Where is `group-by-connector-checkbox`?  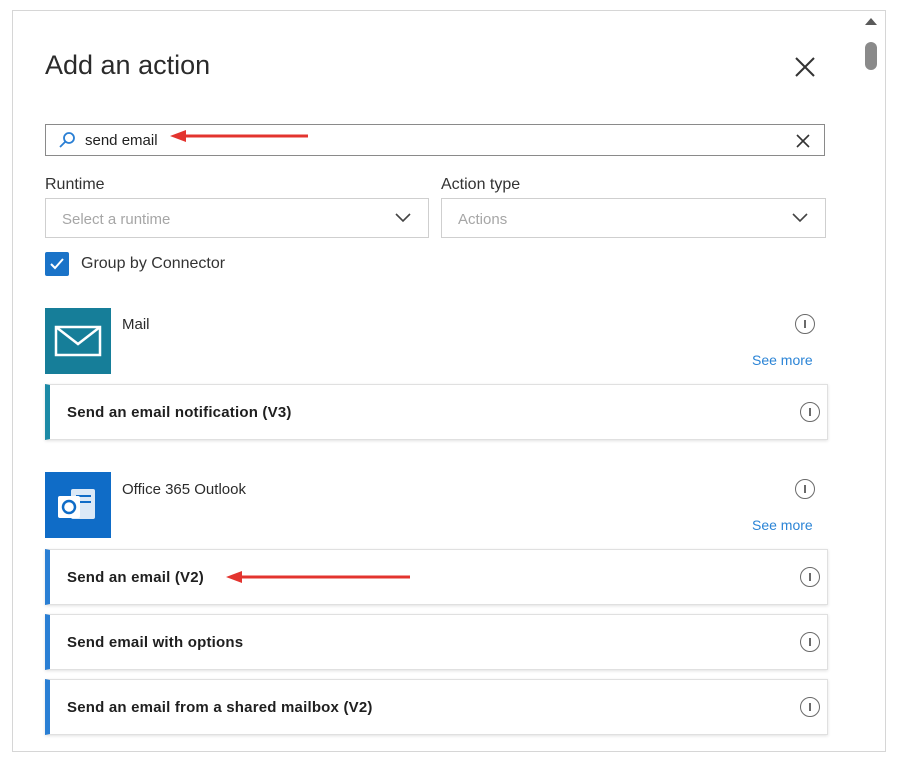 group-by-connector-checkbox is located at coordinates (57, 264).